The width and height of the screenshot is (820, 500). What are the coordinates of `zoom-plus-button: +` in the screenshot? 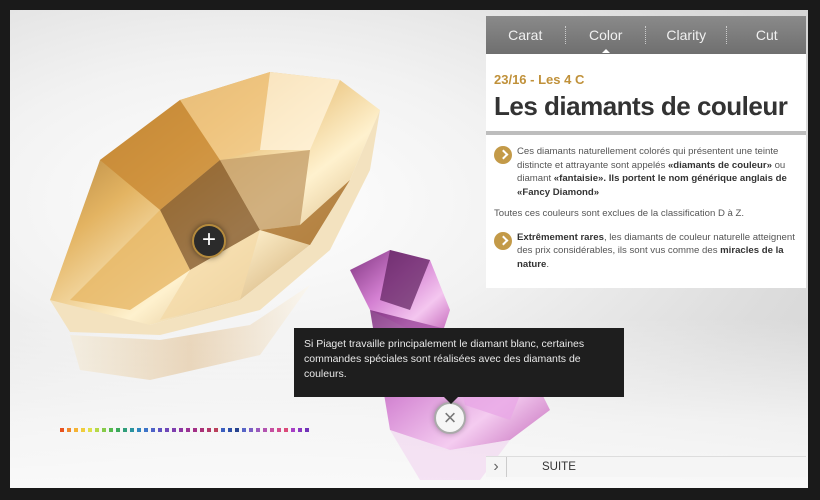 It's located at (209, 241).